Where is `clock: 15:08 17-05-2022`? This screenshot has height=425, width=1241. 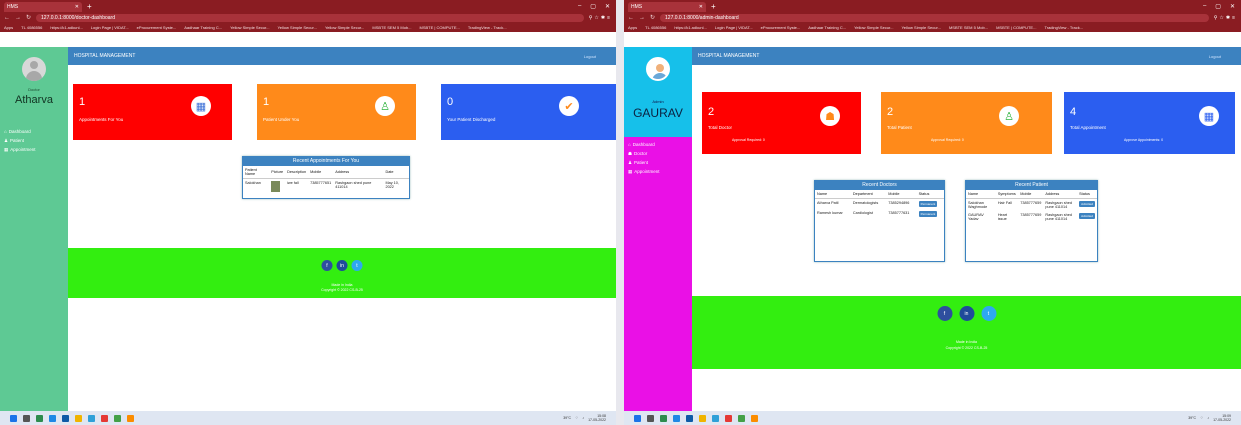 clock: 15:08 17-05-2022 is located at coordinates (597, 418).